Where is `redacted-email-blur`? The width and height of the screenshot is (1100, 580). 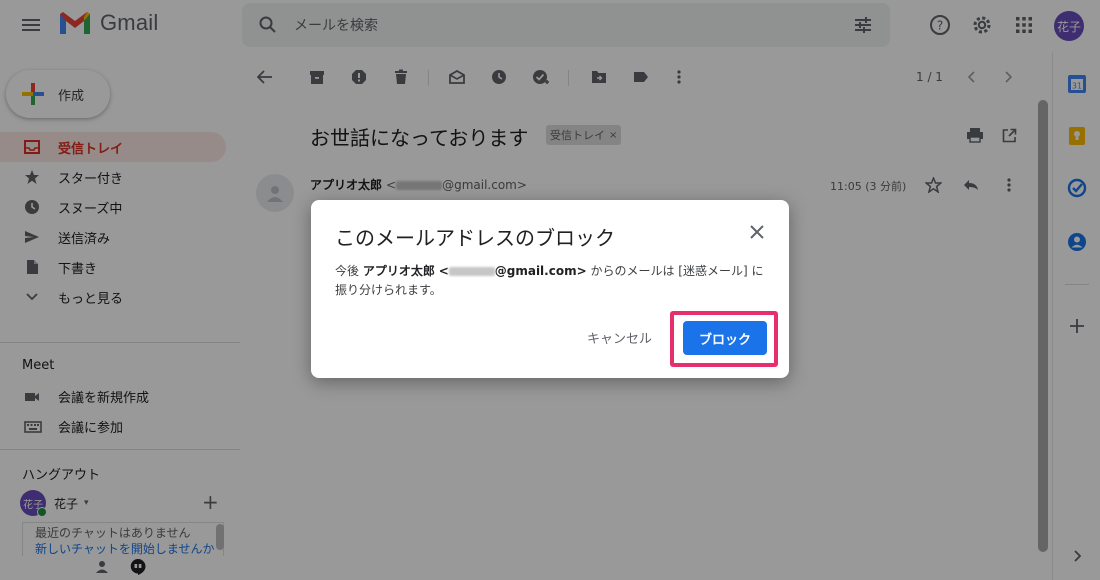
redacted-email-blur is located at coordinates (471, 271).